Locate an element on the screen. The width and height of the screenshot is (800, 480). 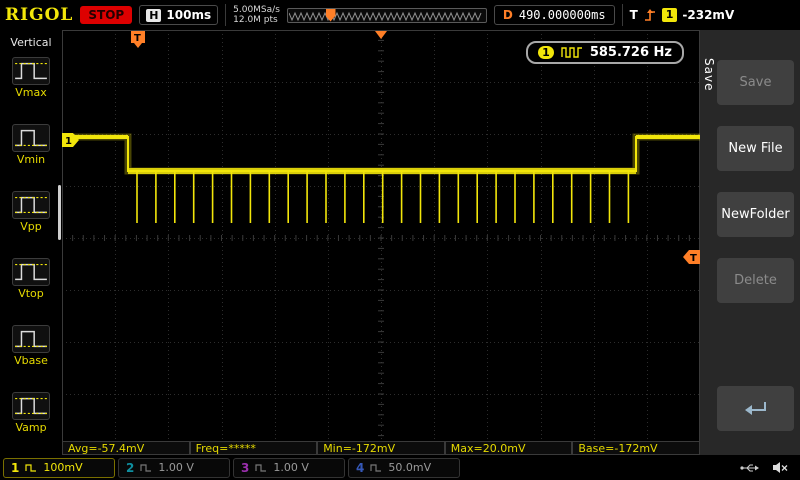
channel-1-box: 1 100mV is located at coordinates (59, 467).